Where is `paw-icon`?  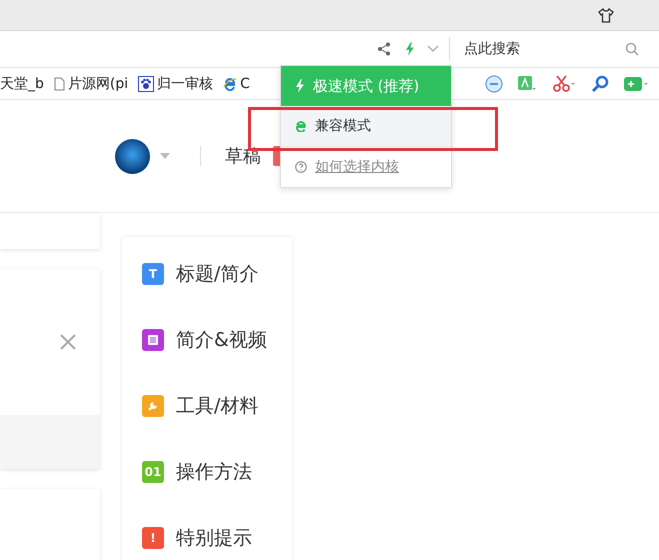
paw-icon is located at coordinates (146, 84).